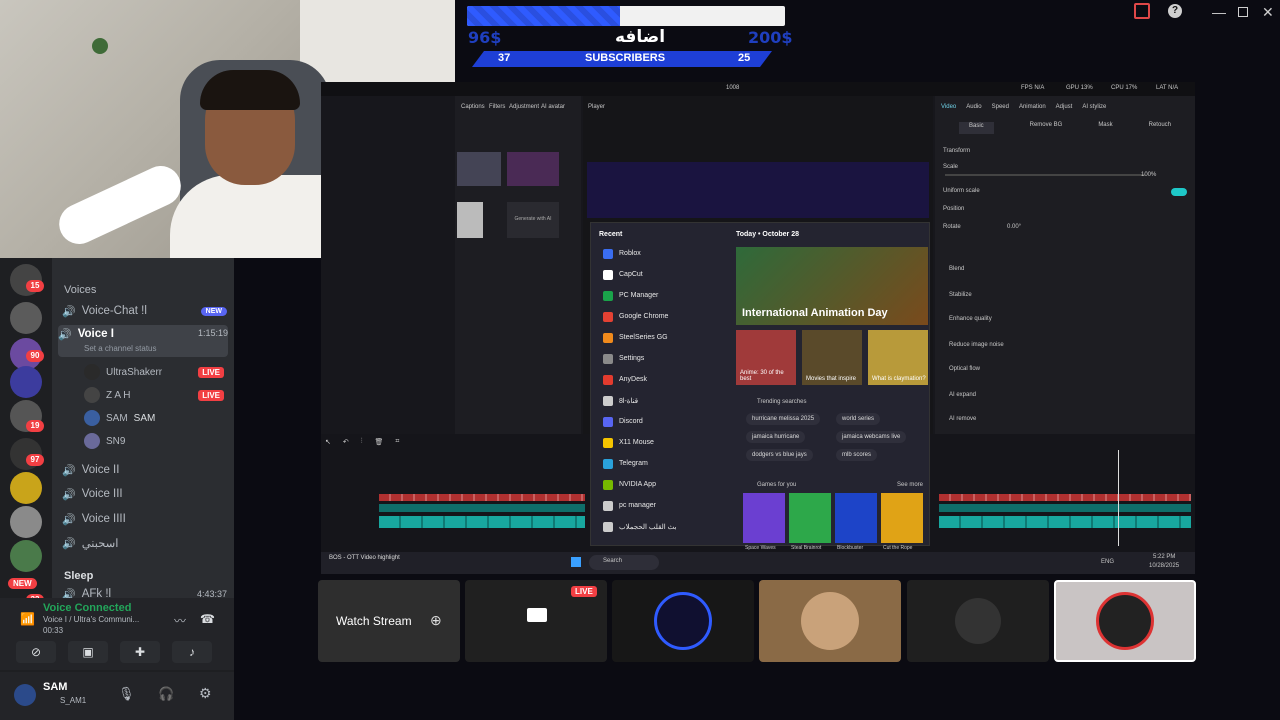 This screenshot has height=720, width=1280. Describe the element at coordinates (1160, 128) in the screenshot. I see `subtab-retouch: Retouch` at that location.